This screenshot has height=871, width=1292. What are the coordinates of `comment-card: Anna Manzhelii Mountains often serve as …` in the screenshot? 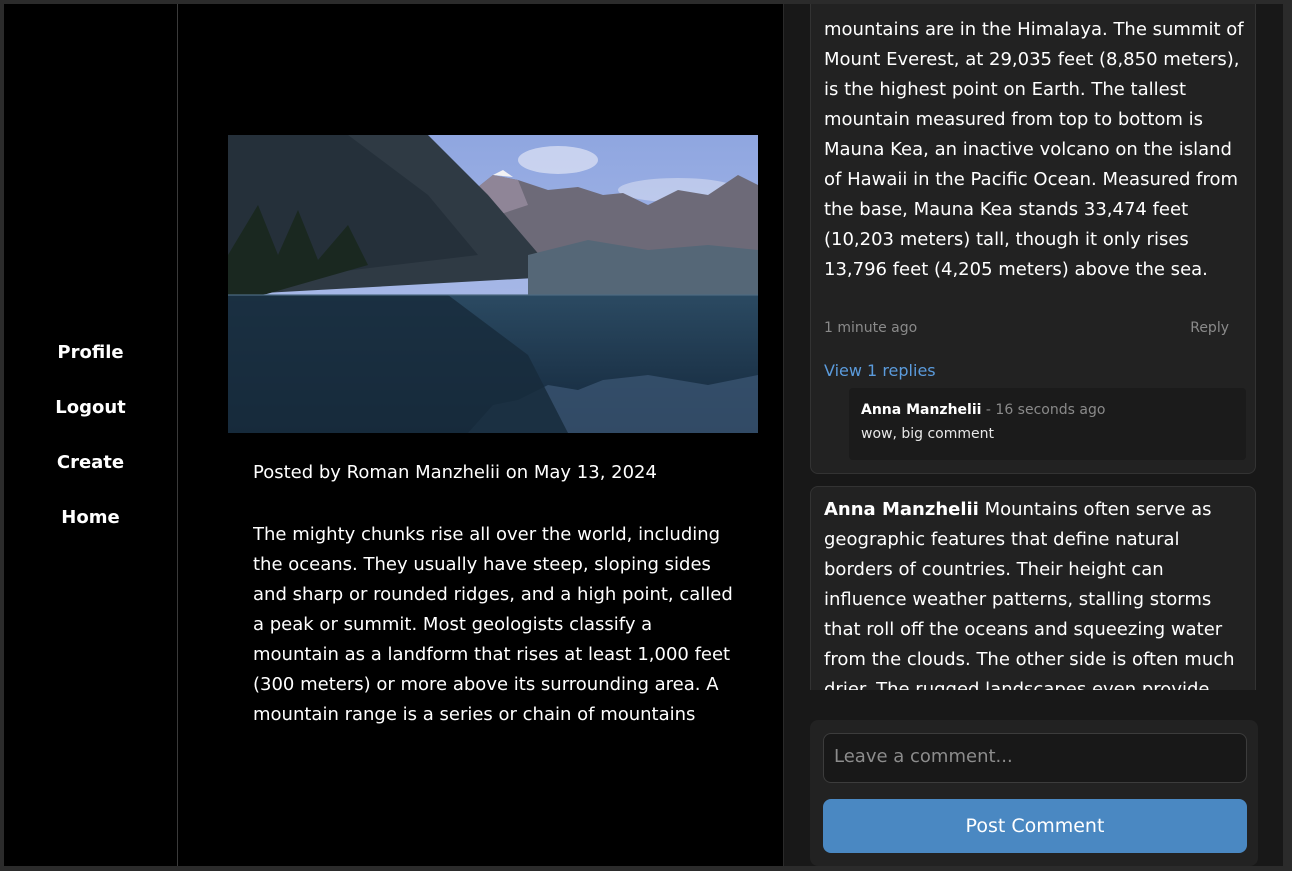 It's located at (1033, 588).